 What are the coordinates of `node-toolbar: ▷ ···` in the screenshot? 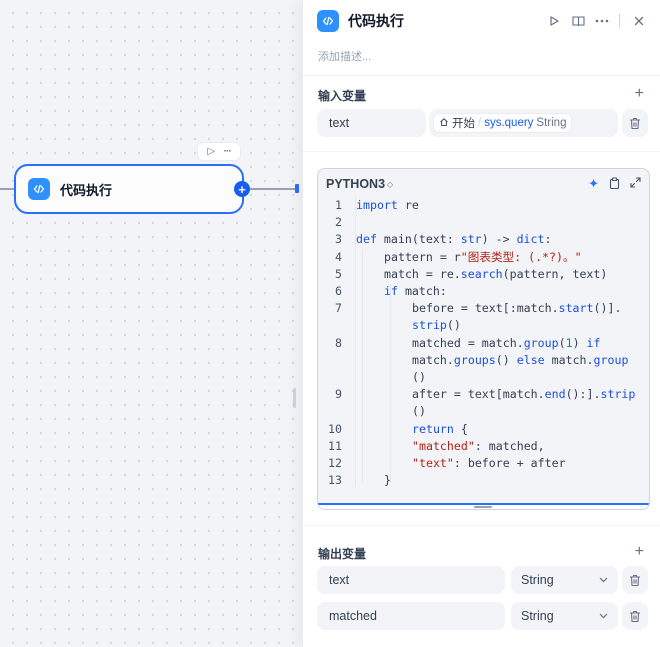 It's located at (219, 151).